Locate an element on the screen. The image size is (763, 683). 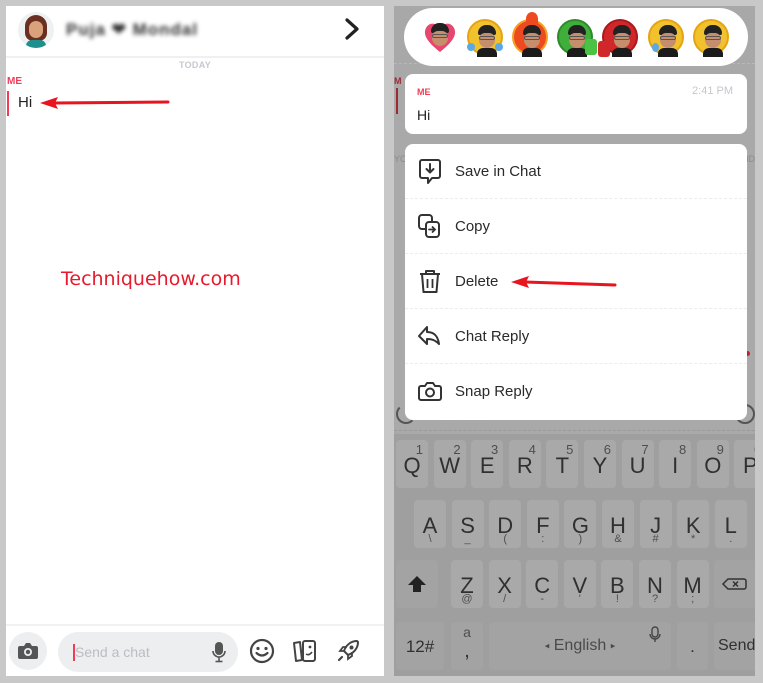
send-key: Send is located at coordinates (734, 646).